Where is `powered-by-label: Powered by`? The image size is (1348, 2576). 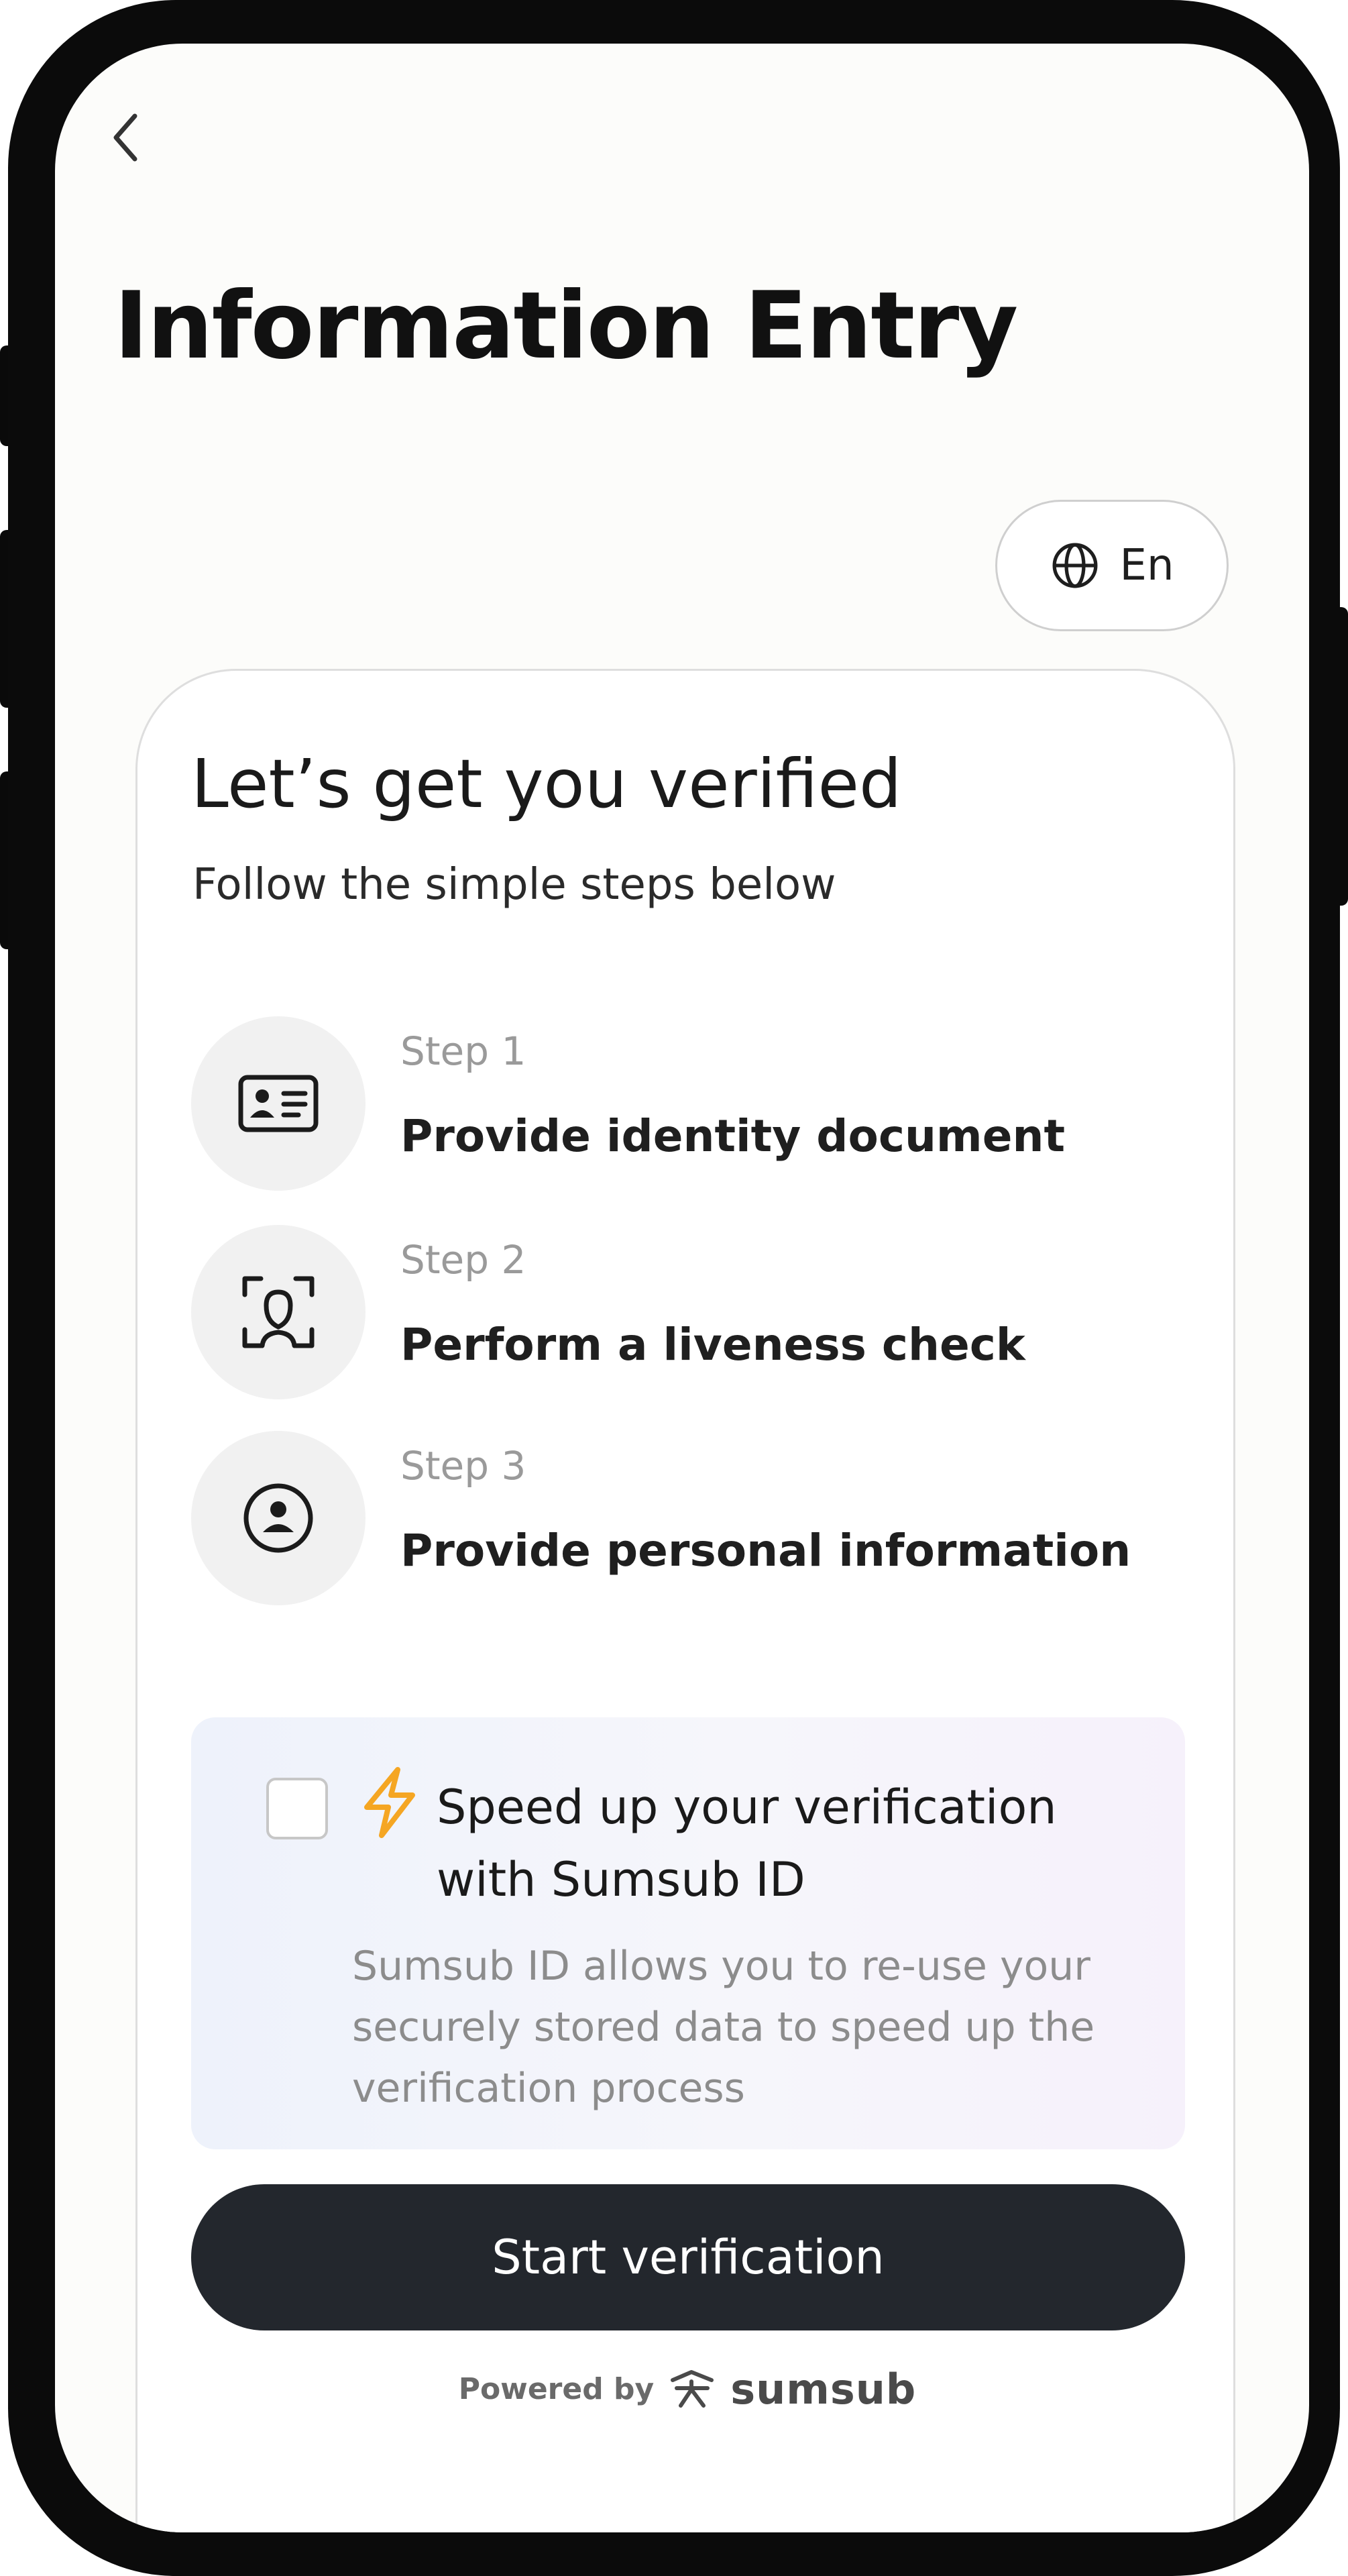
powered-by-label: Powered by is located at coordinates (556, 2388).